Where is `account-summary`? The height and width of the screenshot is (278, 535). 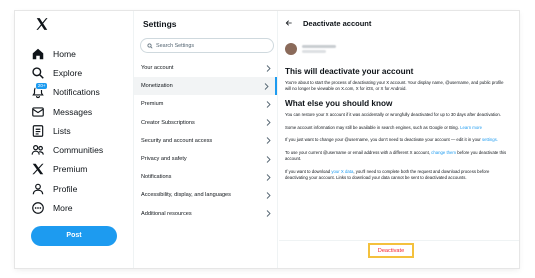
account-summary is located at coordinates (402, 49).